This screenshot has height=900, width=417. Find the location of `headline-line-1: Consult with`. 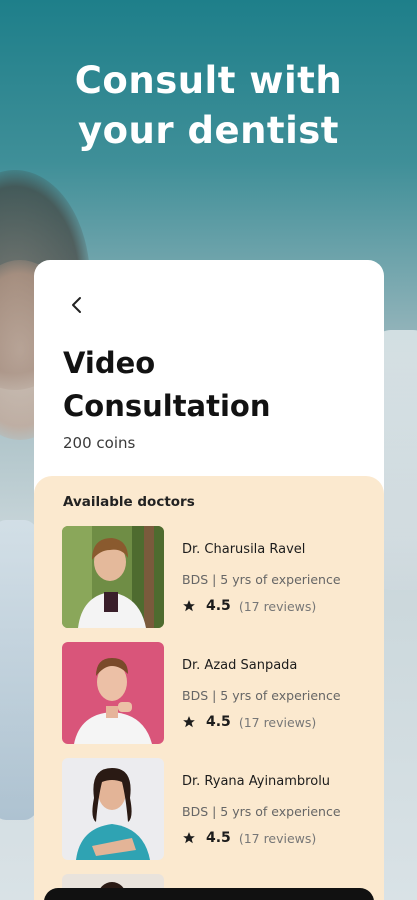

headline-line-1: Consult with is located at coordinates (208, 80).